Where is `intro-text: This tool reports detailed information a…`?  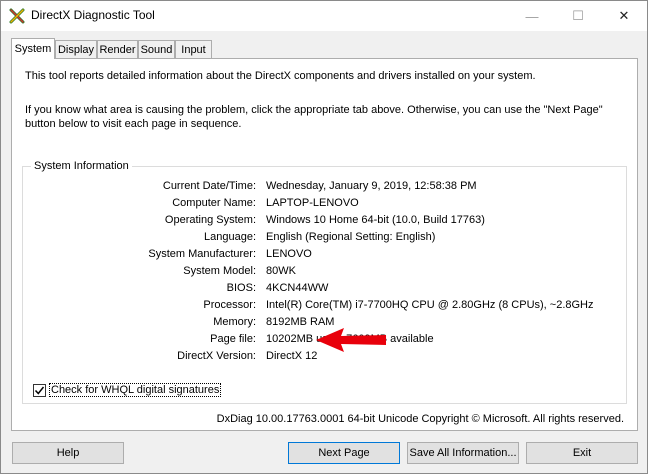
intro-text: This tool reports detailed information a… is located at coordinates (280, 76).